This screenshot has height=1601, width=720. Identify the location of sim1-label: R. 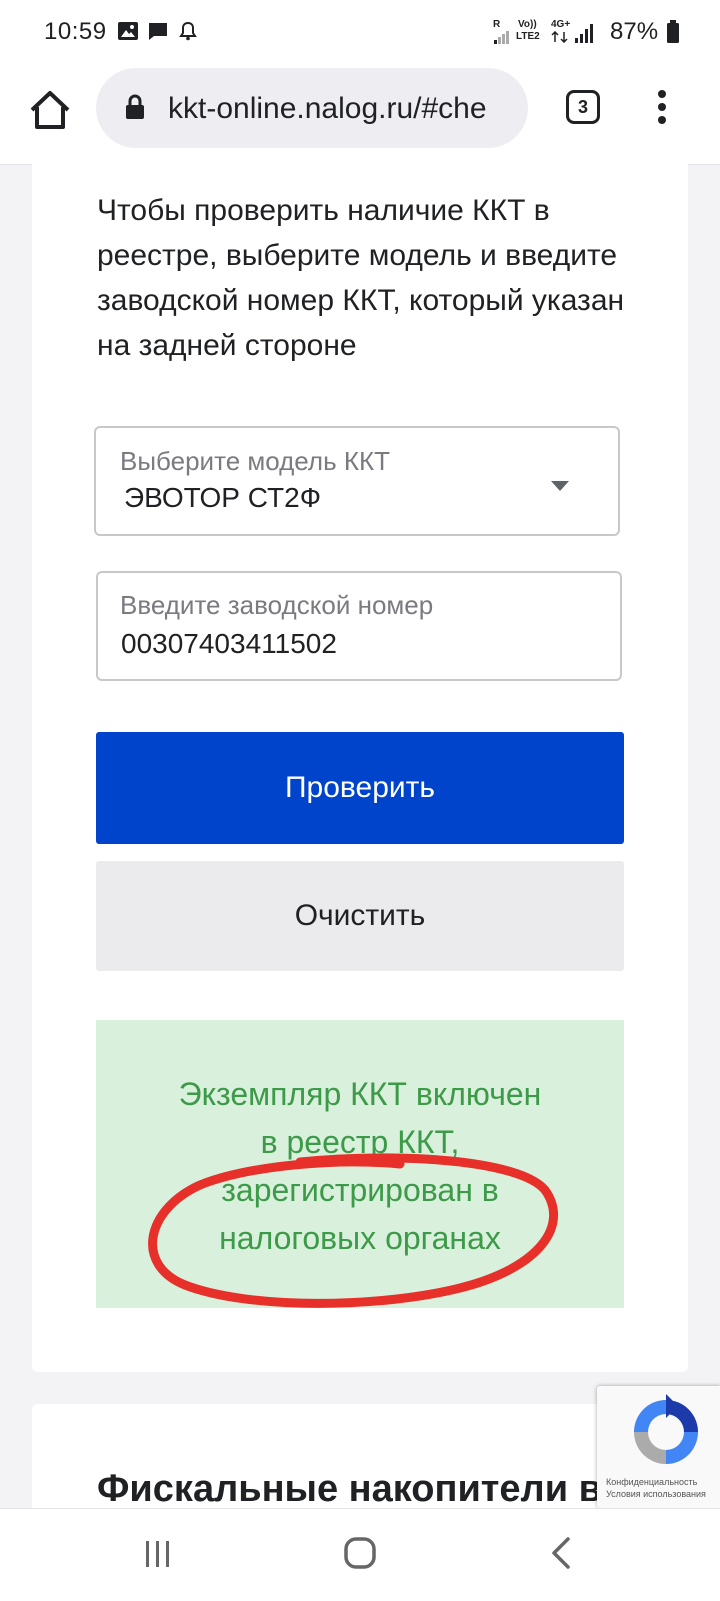
(497, 24).